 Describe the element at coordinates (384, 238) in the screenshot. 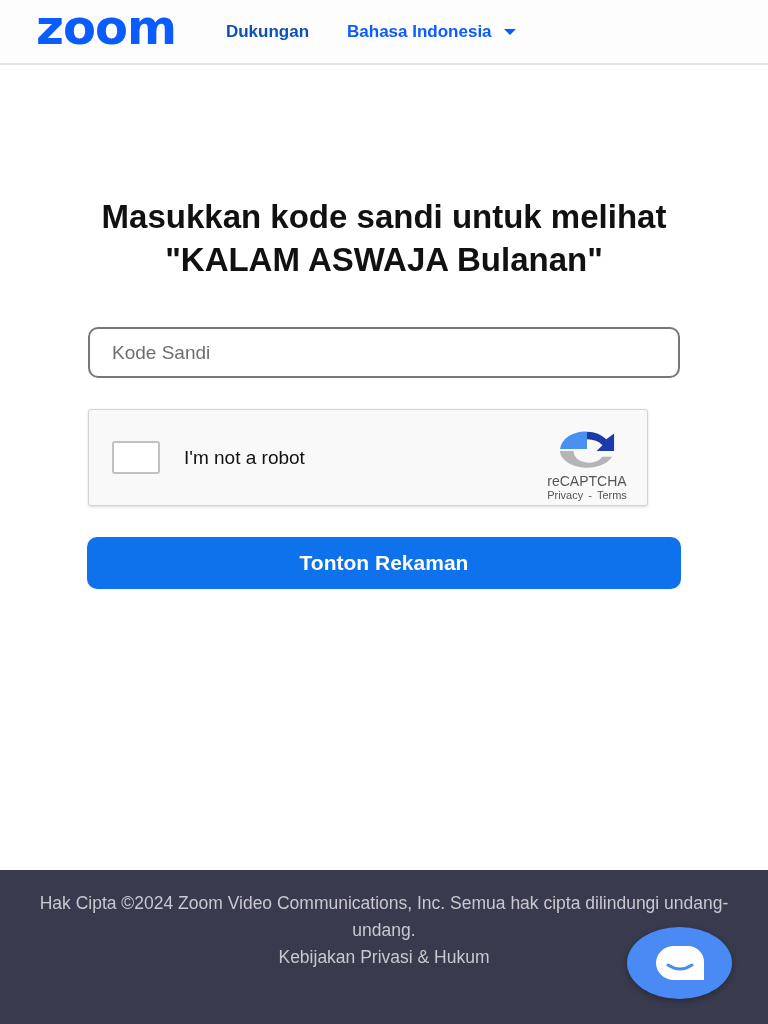

I see `page-heading: Masukkan kode sandi untuk melihat "KALAM ASWAJA Bulanan"` at that location.